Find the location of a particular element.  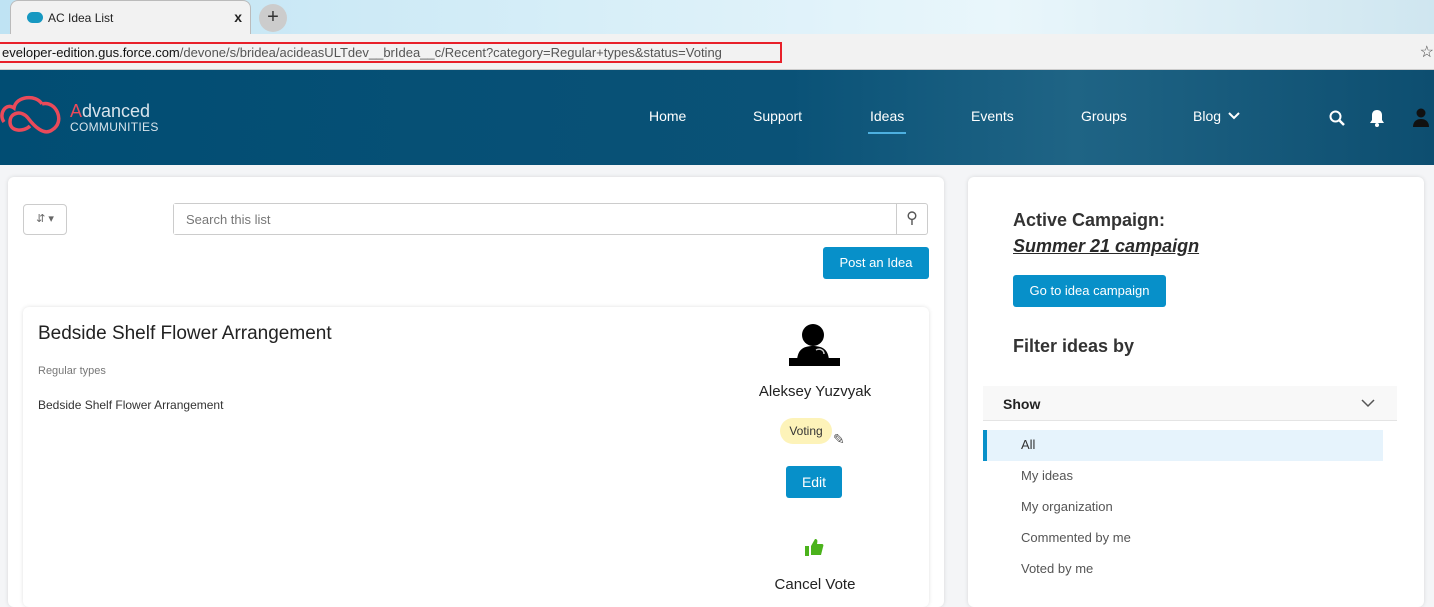

tab-title: AC Idea List is located at coordinates (81, 18).